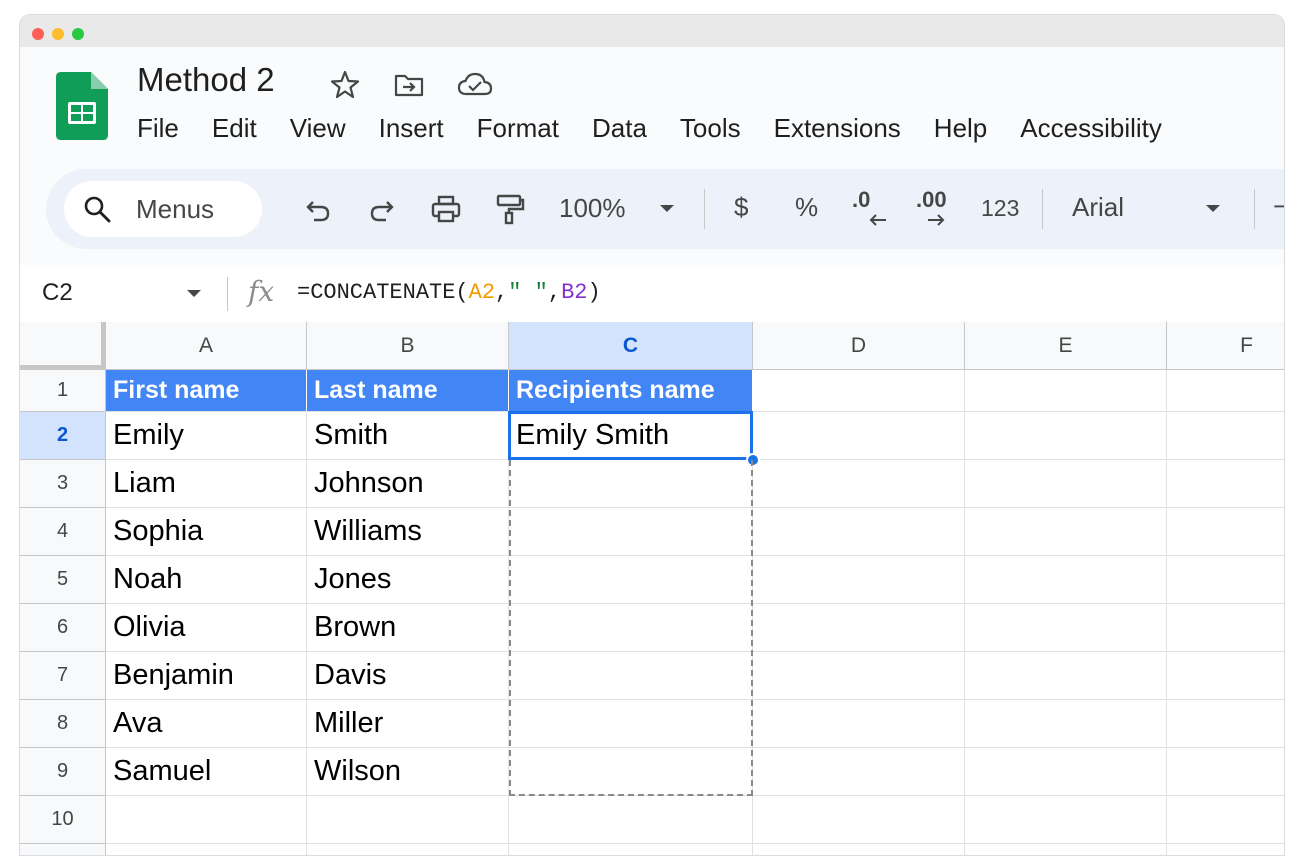 The image size is (1304, 866). I want to click on cell-d5, so click(859, 580).